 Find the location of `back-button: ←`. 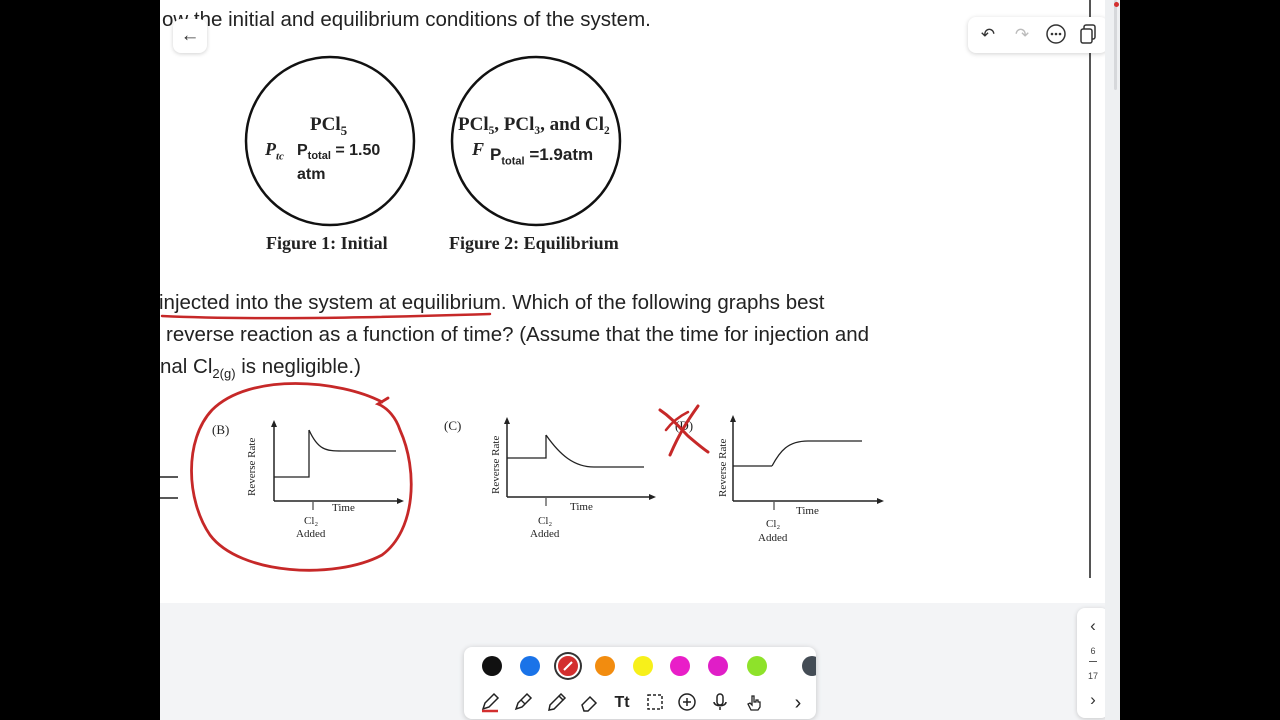

back-button: ← is located at coordinates (190, 36).